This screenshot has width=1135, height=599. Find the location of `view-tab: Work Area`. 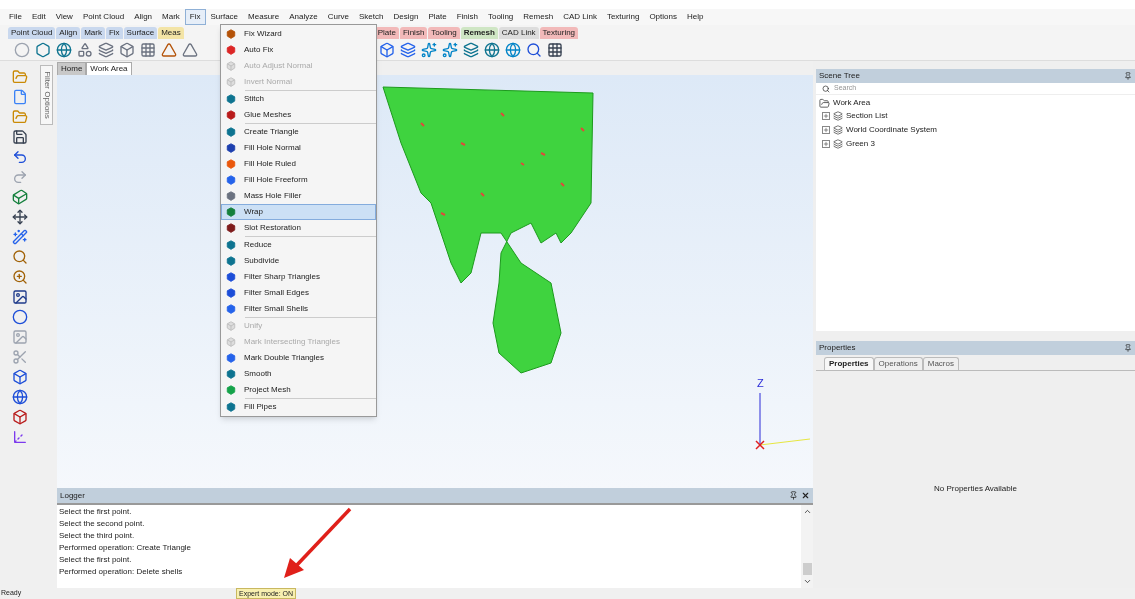

view-tab: Work Area is located at coordinates (109, 68).